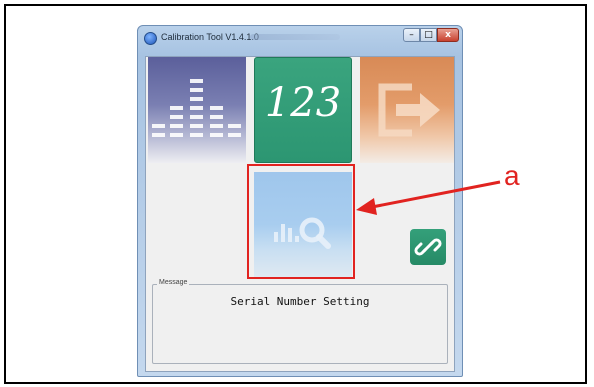 This screenshot has width=594, height=387. Describe the element at coordinates (428, 197) in the screenshot. I see `callout-arrow` at that location.